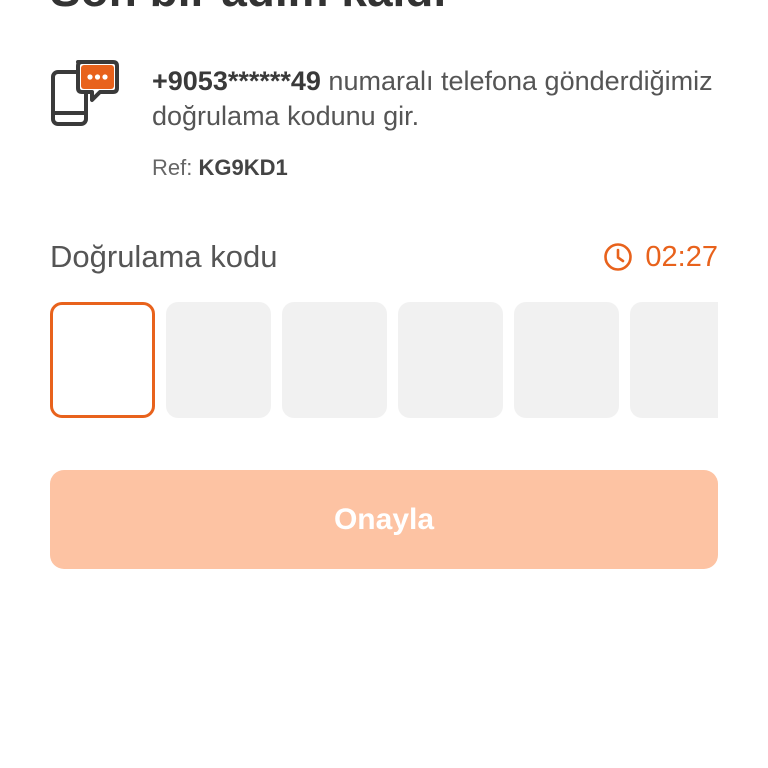 This screenshot has width=768, height=768. What do you see at coordinates (243, 167) in the screenshot?
I see `reference-value: KG9KD1` at bounding box center [243, 167].